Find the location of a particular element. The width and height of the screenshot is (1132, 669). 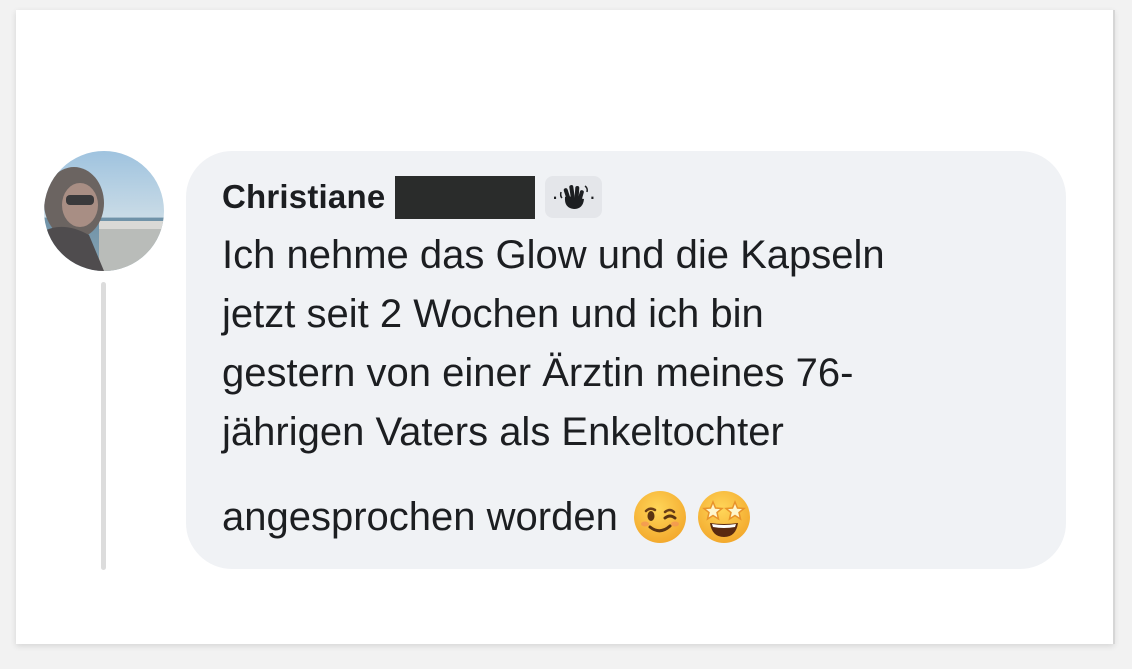

redacted-surname is located at coordinates (465, 197).